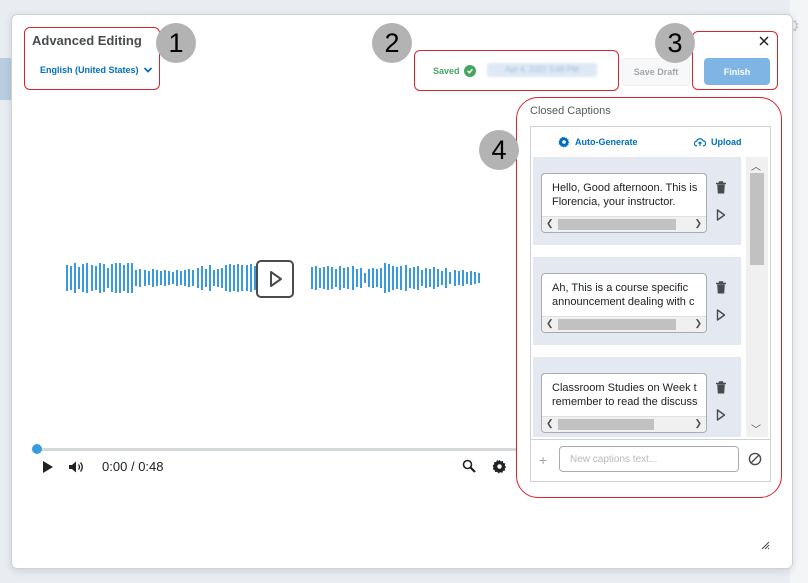  What do you see at coordinates (76, 467) in the screenshot?
I see `volume-icon` at bounding box center [76, 467].